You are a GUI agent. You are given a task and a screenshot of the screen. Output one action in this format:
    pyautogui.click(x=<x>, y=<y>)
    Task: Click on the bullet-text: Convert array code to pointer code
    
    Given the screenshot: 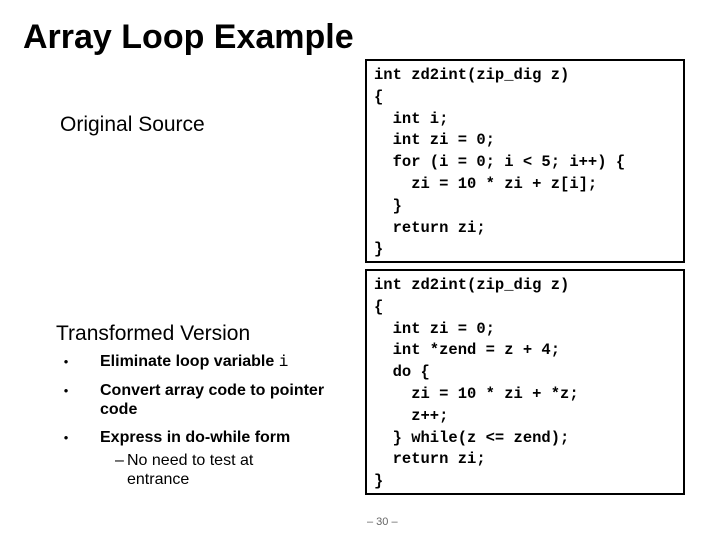 What is the action you would take?
    pyautogui.click(x=212, y=400)
    